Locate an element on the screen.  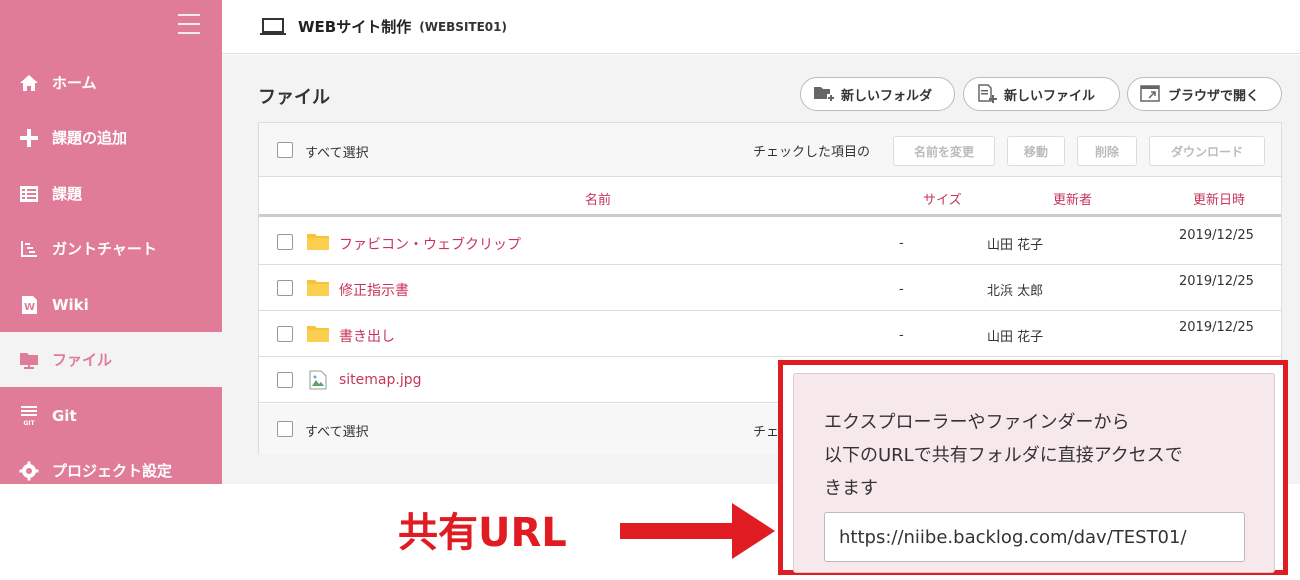
sidebar-item-label: 課題の追加 is located at coordinates (90, 138).